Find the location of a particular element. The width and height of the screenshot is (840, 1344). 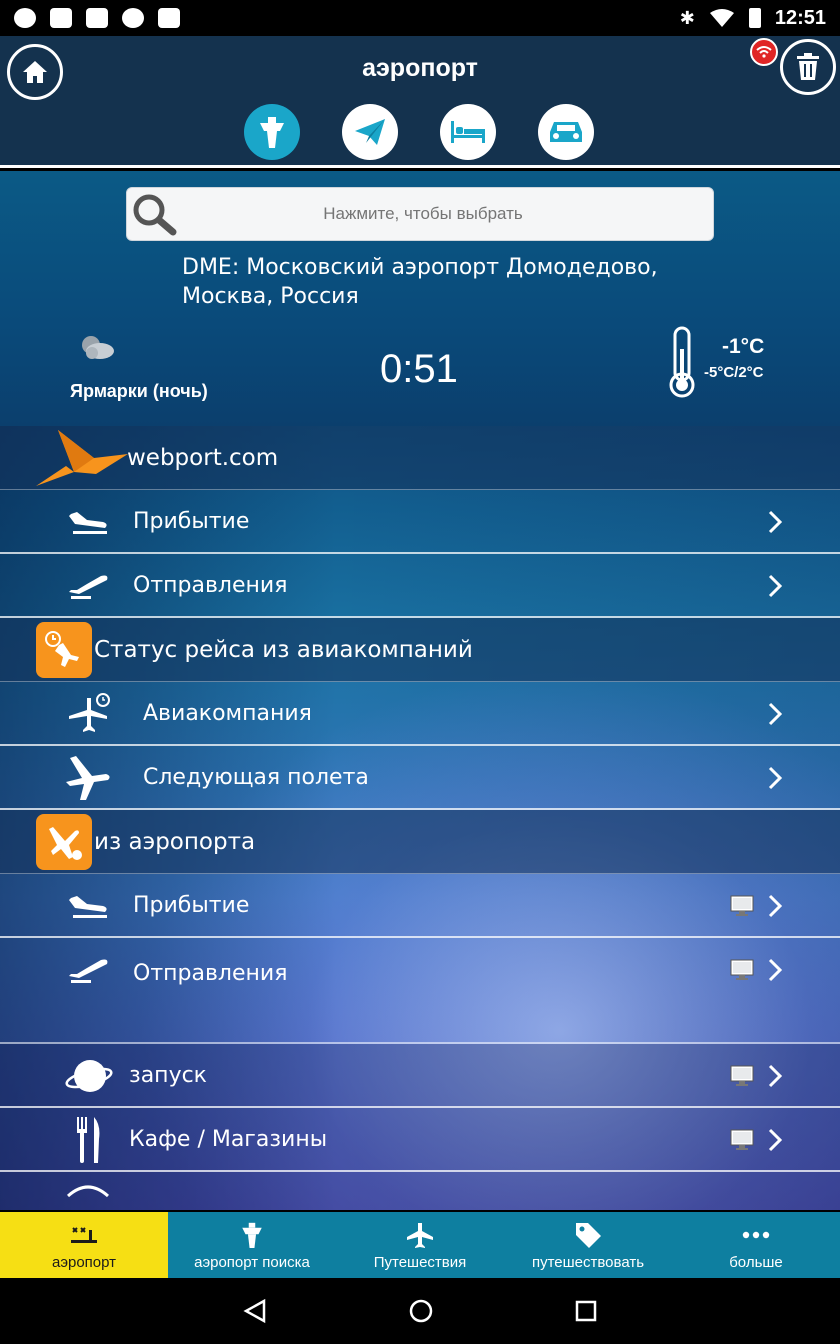

tab-hotels is located at coordinates (468, 132).